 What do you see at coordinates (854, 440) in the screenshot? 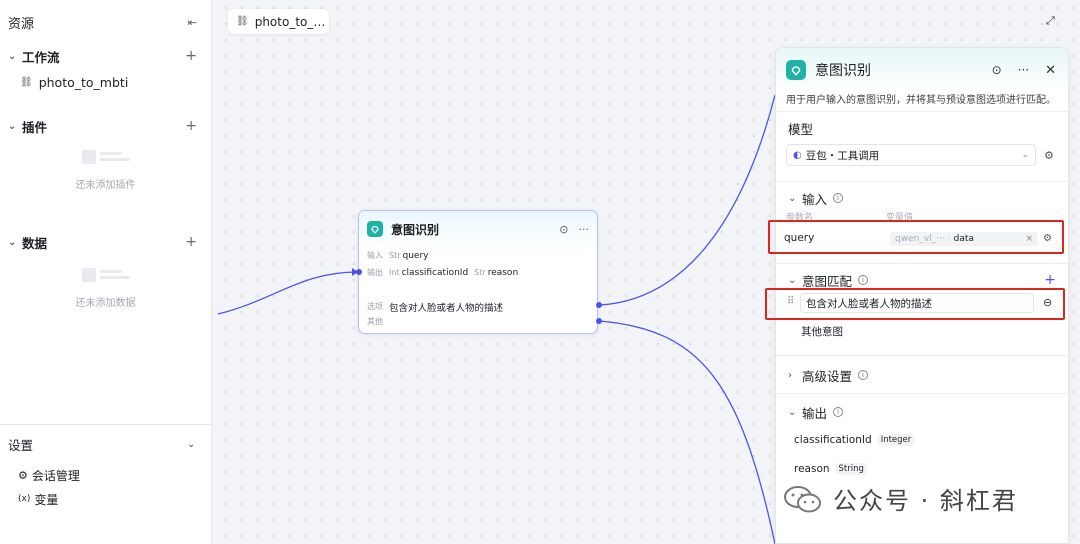
I see `output-item: classificationId Integer` at bounding box center [854, 440].